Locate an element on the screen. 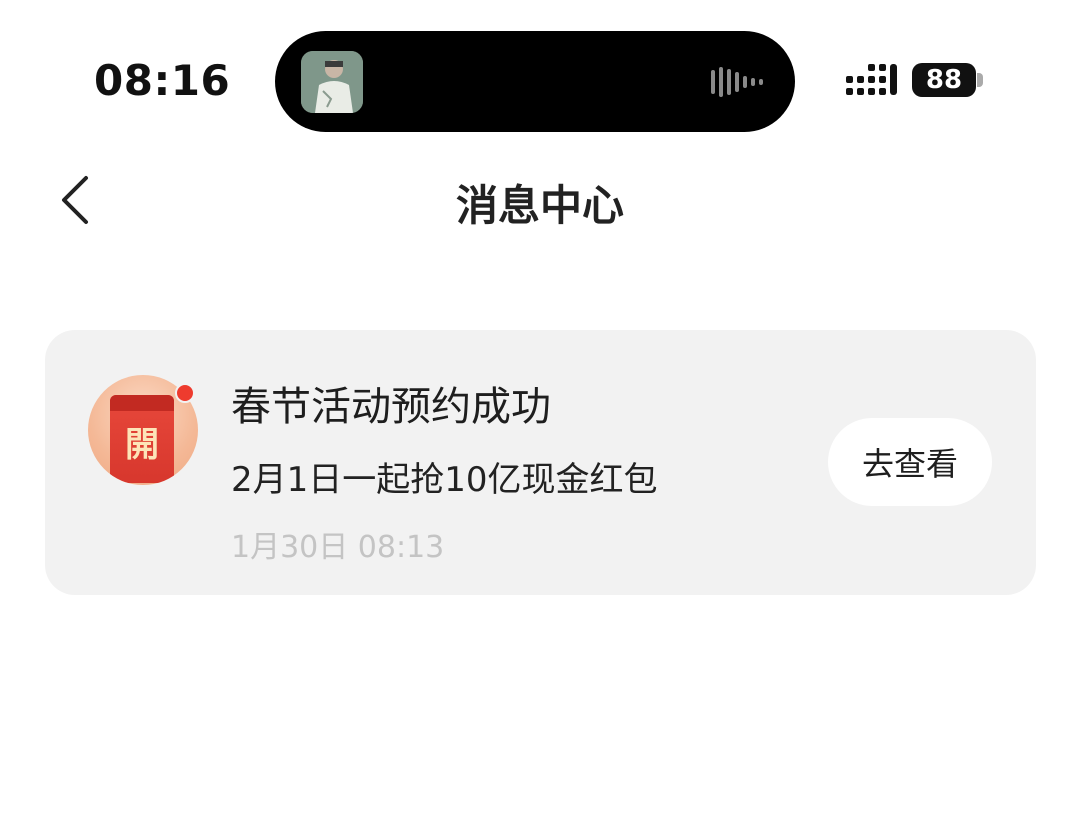 This screenshot has height=814, width=1080. album-art-thumbnail is located at coordinates (332, 82).